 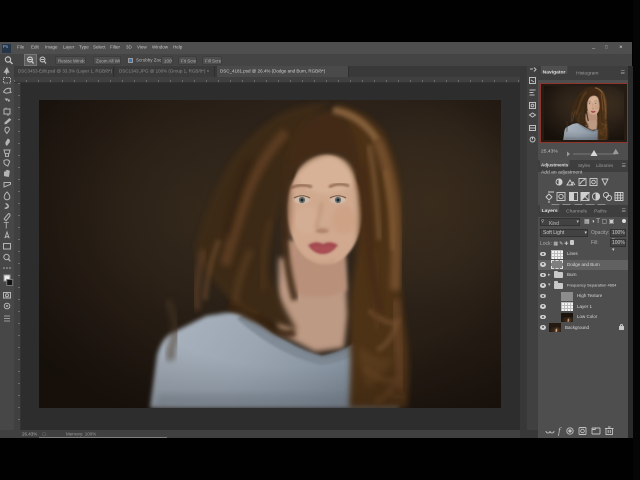 What do you see at coordinates (7, 226) in the screenshot?
I see `svg-text: T` at bounding box center [7, 226].